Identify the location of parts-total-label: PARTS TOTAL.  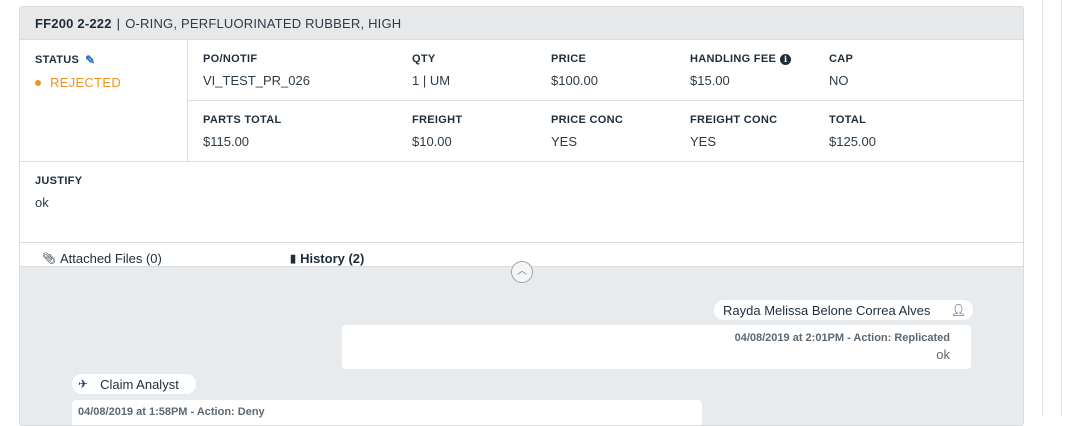
(242, 120).